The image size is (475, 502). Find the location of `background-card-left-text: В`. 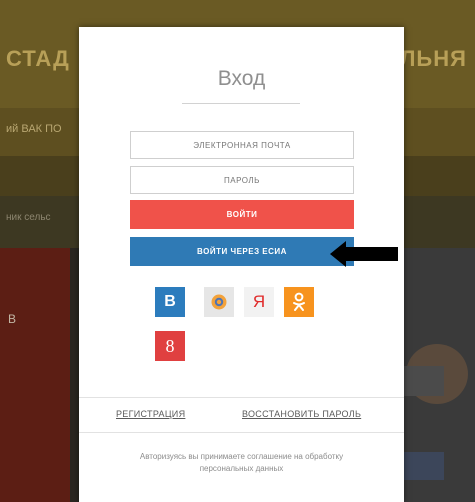

background-card-left-text: В is located at coordinates (12, 319).